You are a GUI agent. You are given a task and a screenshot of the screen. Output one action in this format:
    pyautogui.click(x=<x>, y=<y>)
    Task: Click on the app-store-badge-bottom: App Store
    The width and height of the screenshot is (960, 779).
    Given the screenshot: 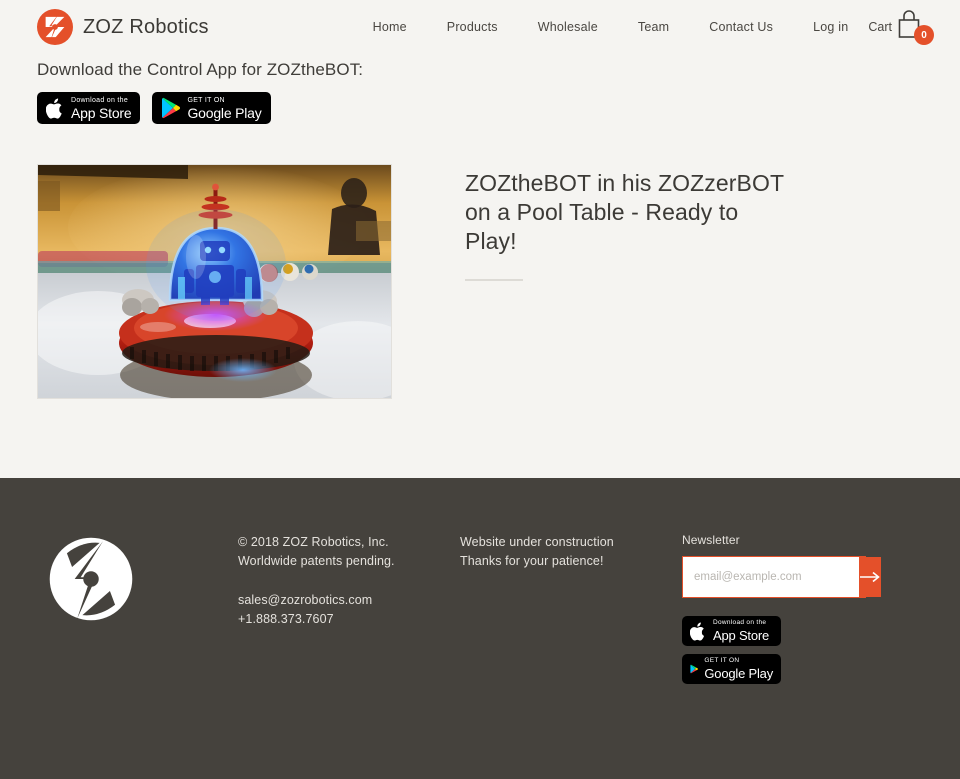 What is the action you would take?
    pyautogui.click(x=101, y=112)
    